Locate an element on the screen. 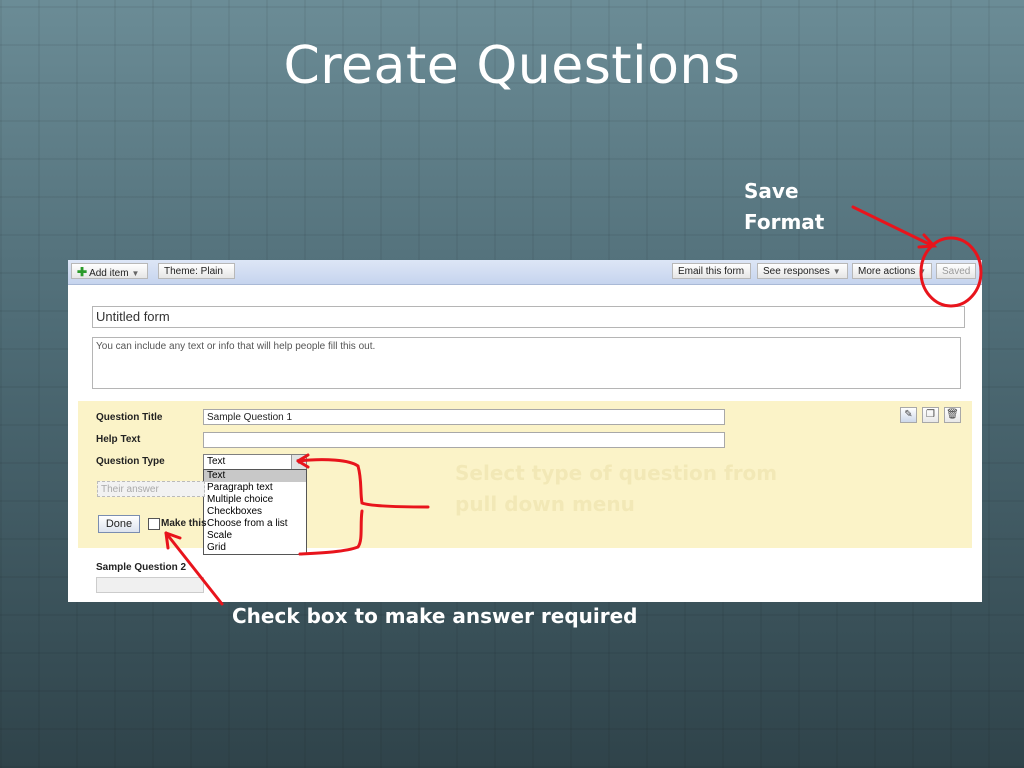  option-grid: Grid is located at coordinates (255, 548).